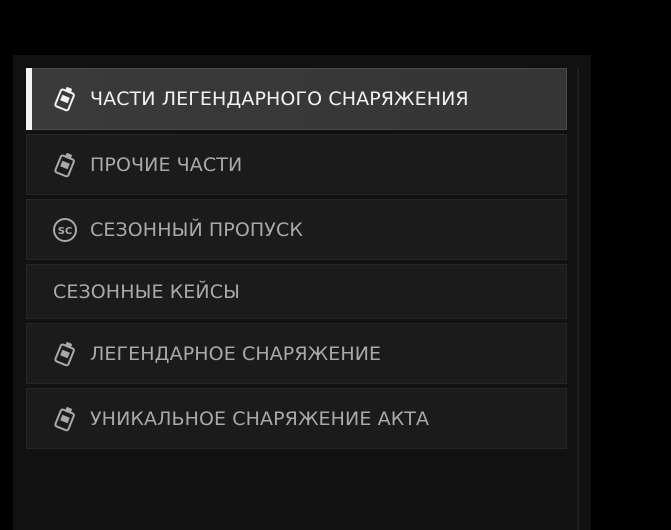 The height and width of the screenshot is (530, 671). I want to click on menu-item-label: СЕЗОННЫЙ ПРОПУСК, so click(196, 229).